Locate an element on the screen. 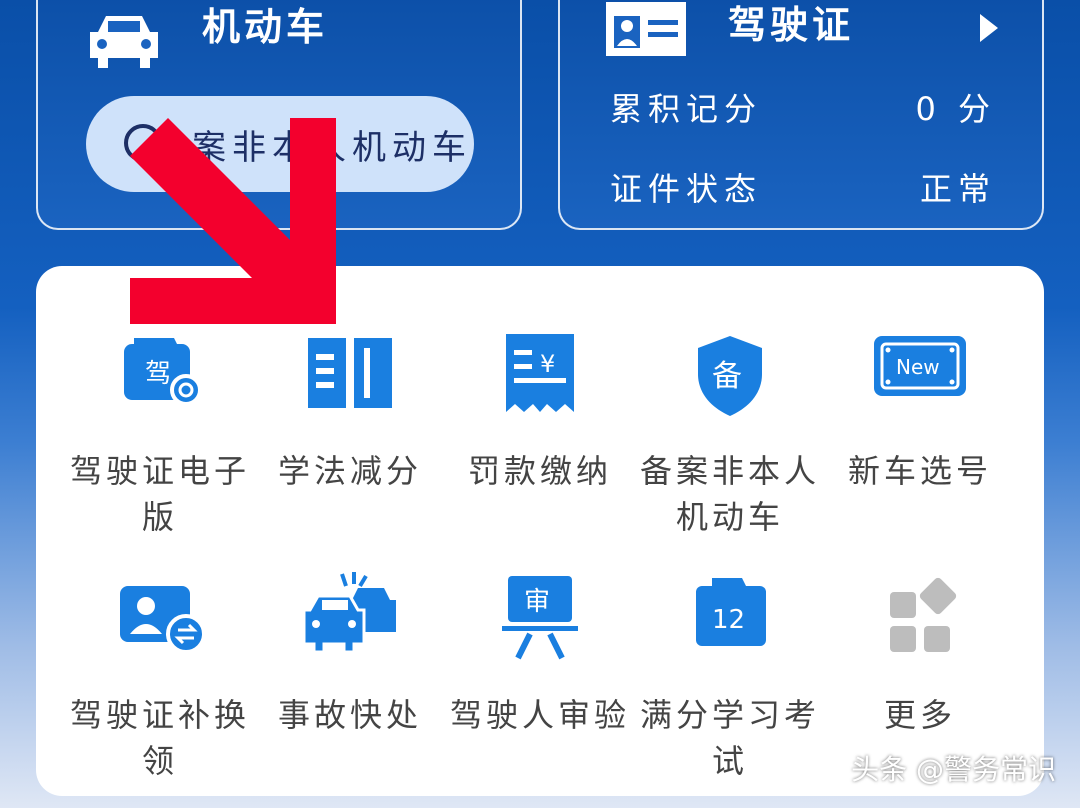  red-arrow-annotation is located at coordinates (233, 221).